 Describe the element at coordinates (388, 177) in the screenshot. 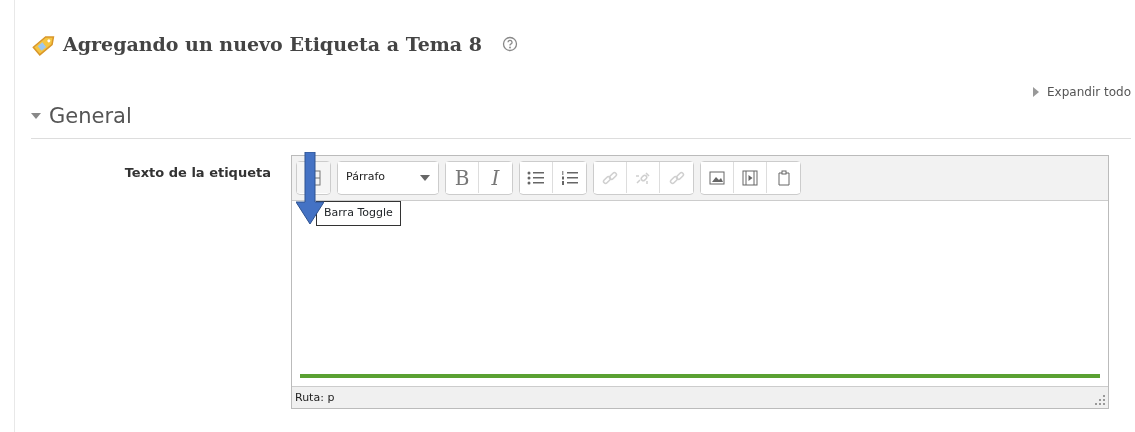

I see `paragraph-dropdown: Párrafo` at that location.